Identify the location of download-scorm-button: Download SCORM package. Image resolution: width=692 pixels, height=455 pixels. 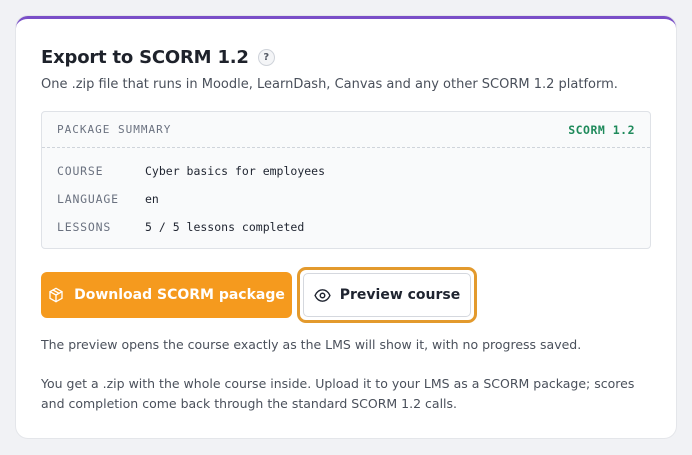
(166, 295).